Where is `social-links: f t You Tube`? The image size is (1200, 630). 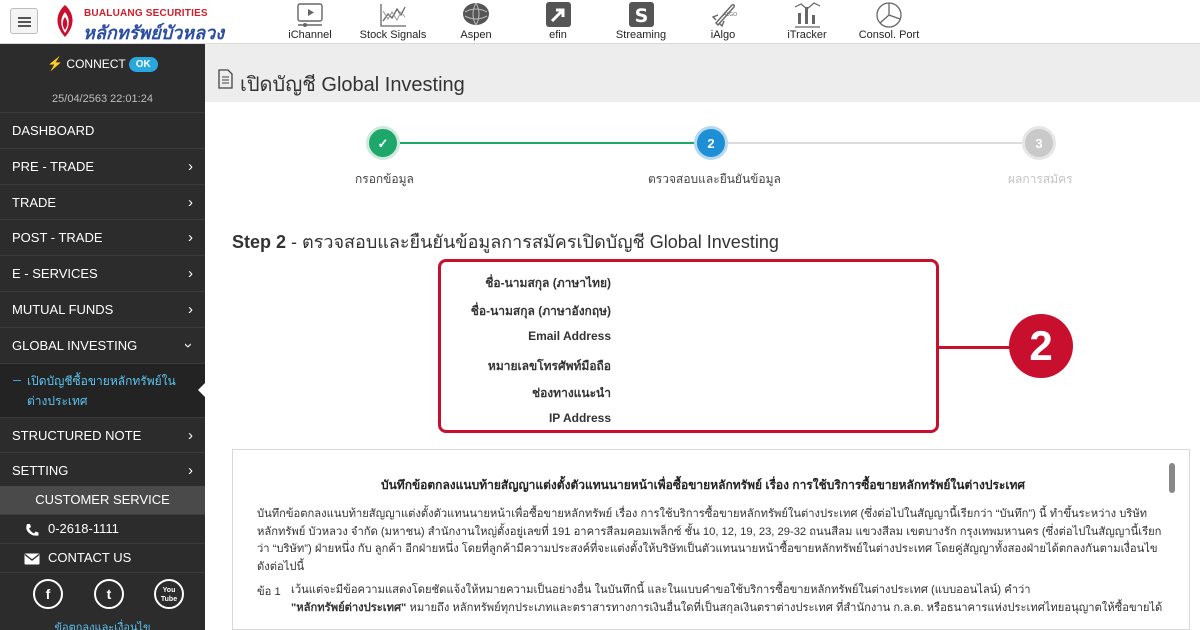
social-links: f t You Tube is located at coordinates (102, 593).